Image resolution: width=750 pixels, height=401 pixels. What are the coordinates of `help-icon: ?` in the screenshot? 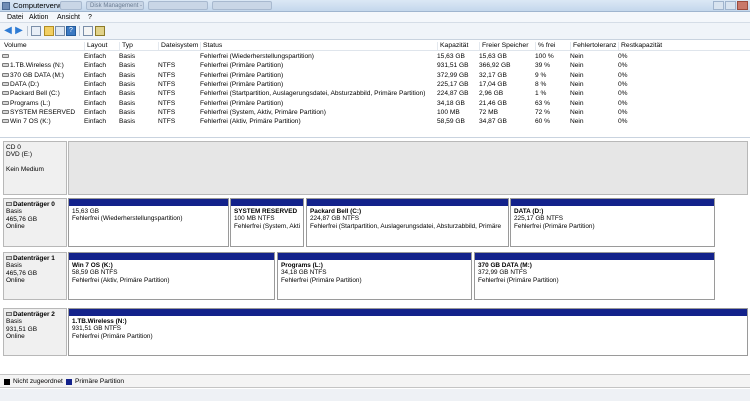 It's located at (71, 31).